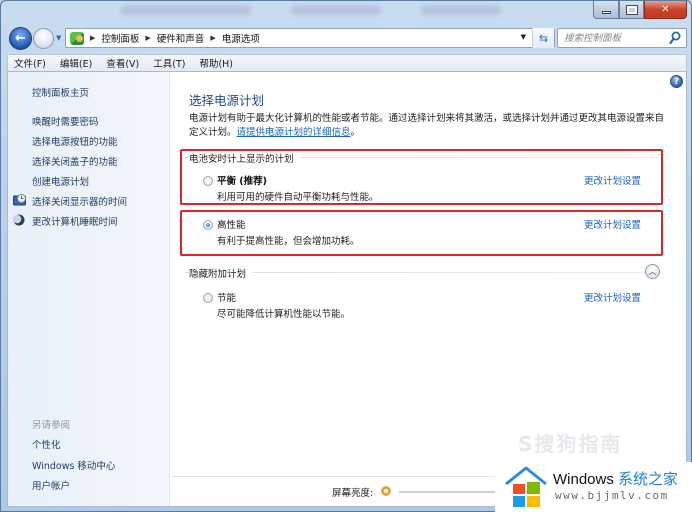  Describe the element at coordinates (298, 197) in the screenshot. I see `plan-desc-balanced: 利用可用的硬件自动平衡功耗与性能。` at that location.